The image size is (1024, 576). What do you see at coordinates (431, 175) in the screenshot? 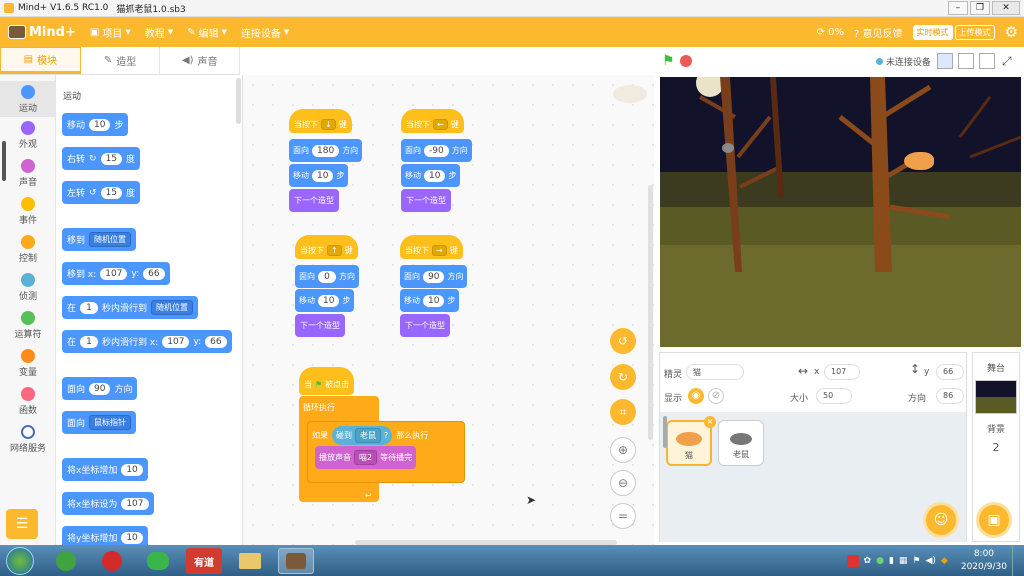
I see `block-move-s2: 移动 10 步` at bounding box center [431, 175].